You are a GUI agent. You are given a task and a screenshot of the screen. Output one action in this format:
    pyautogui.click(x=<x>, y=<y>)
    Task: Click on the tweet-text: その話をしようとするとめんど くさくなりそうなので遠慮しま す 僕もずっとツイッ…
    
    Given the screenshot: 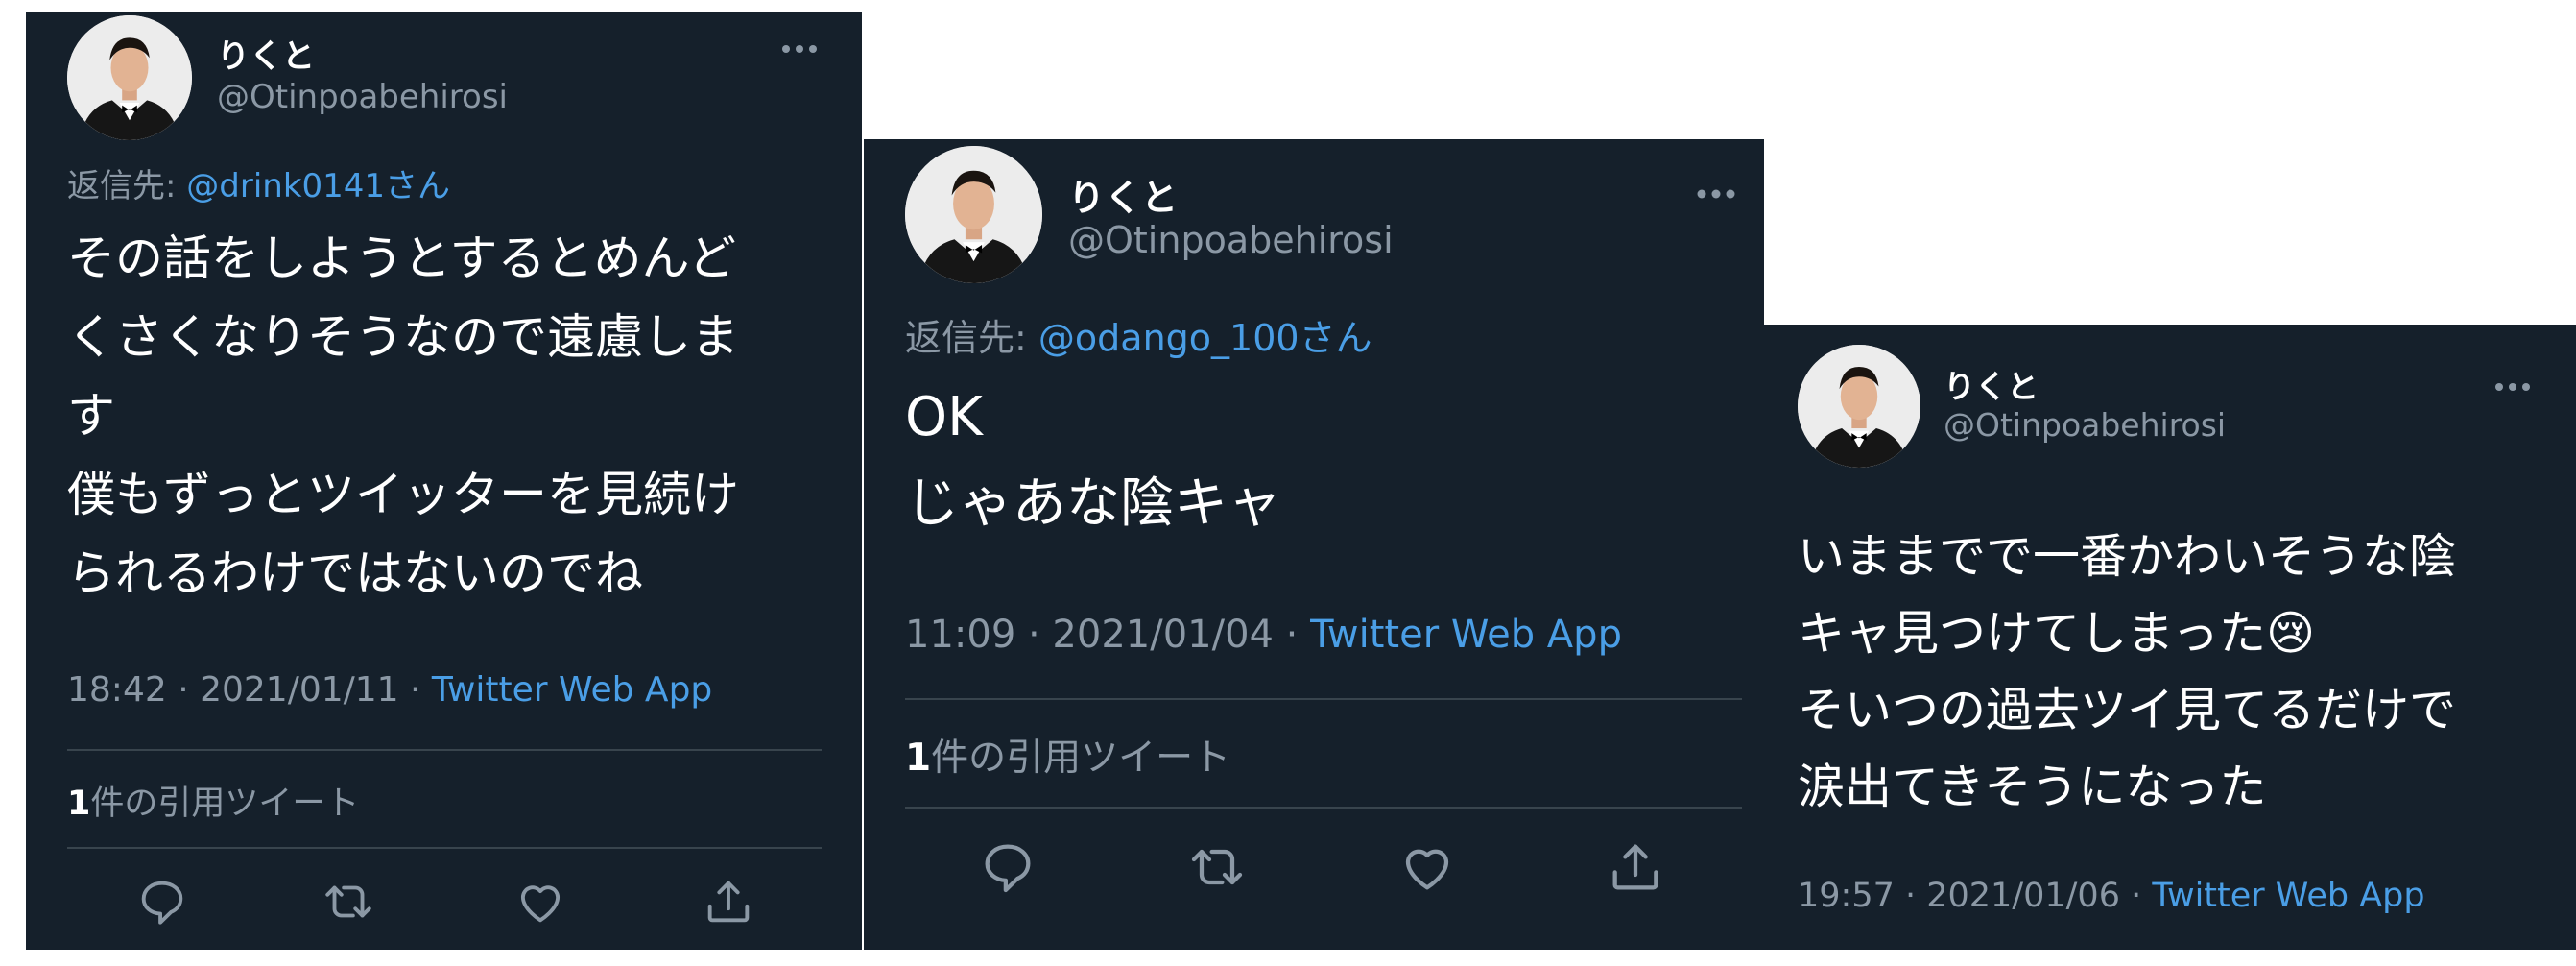 What is the action you would take?
    pyautogui.click(x=403, y=416)
    